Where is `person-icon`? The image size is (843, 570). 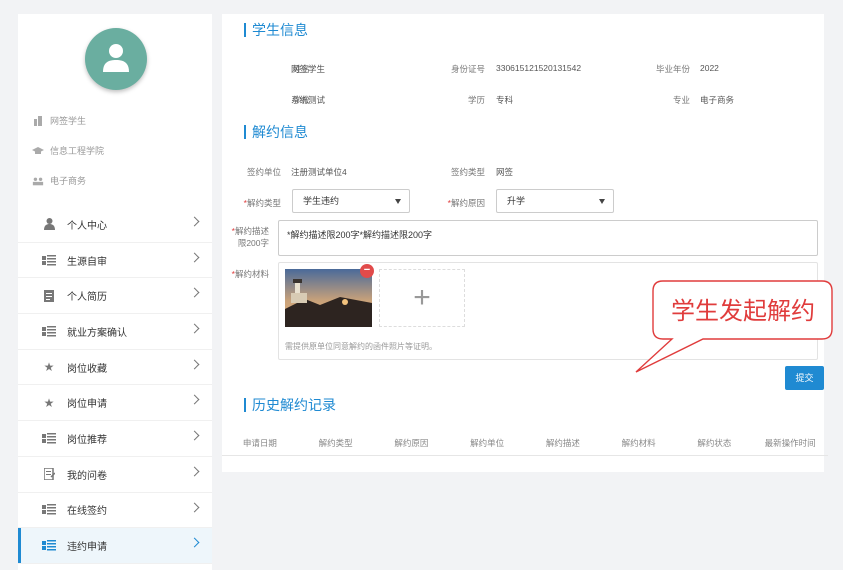 person-icon is located at coordinates (49, 224).